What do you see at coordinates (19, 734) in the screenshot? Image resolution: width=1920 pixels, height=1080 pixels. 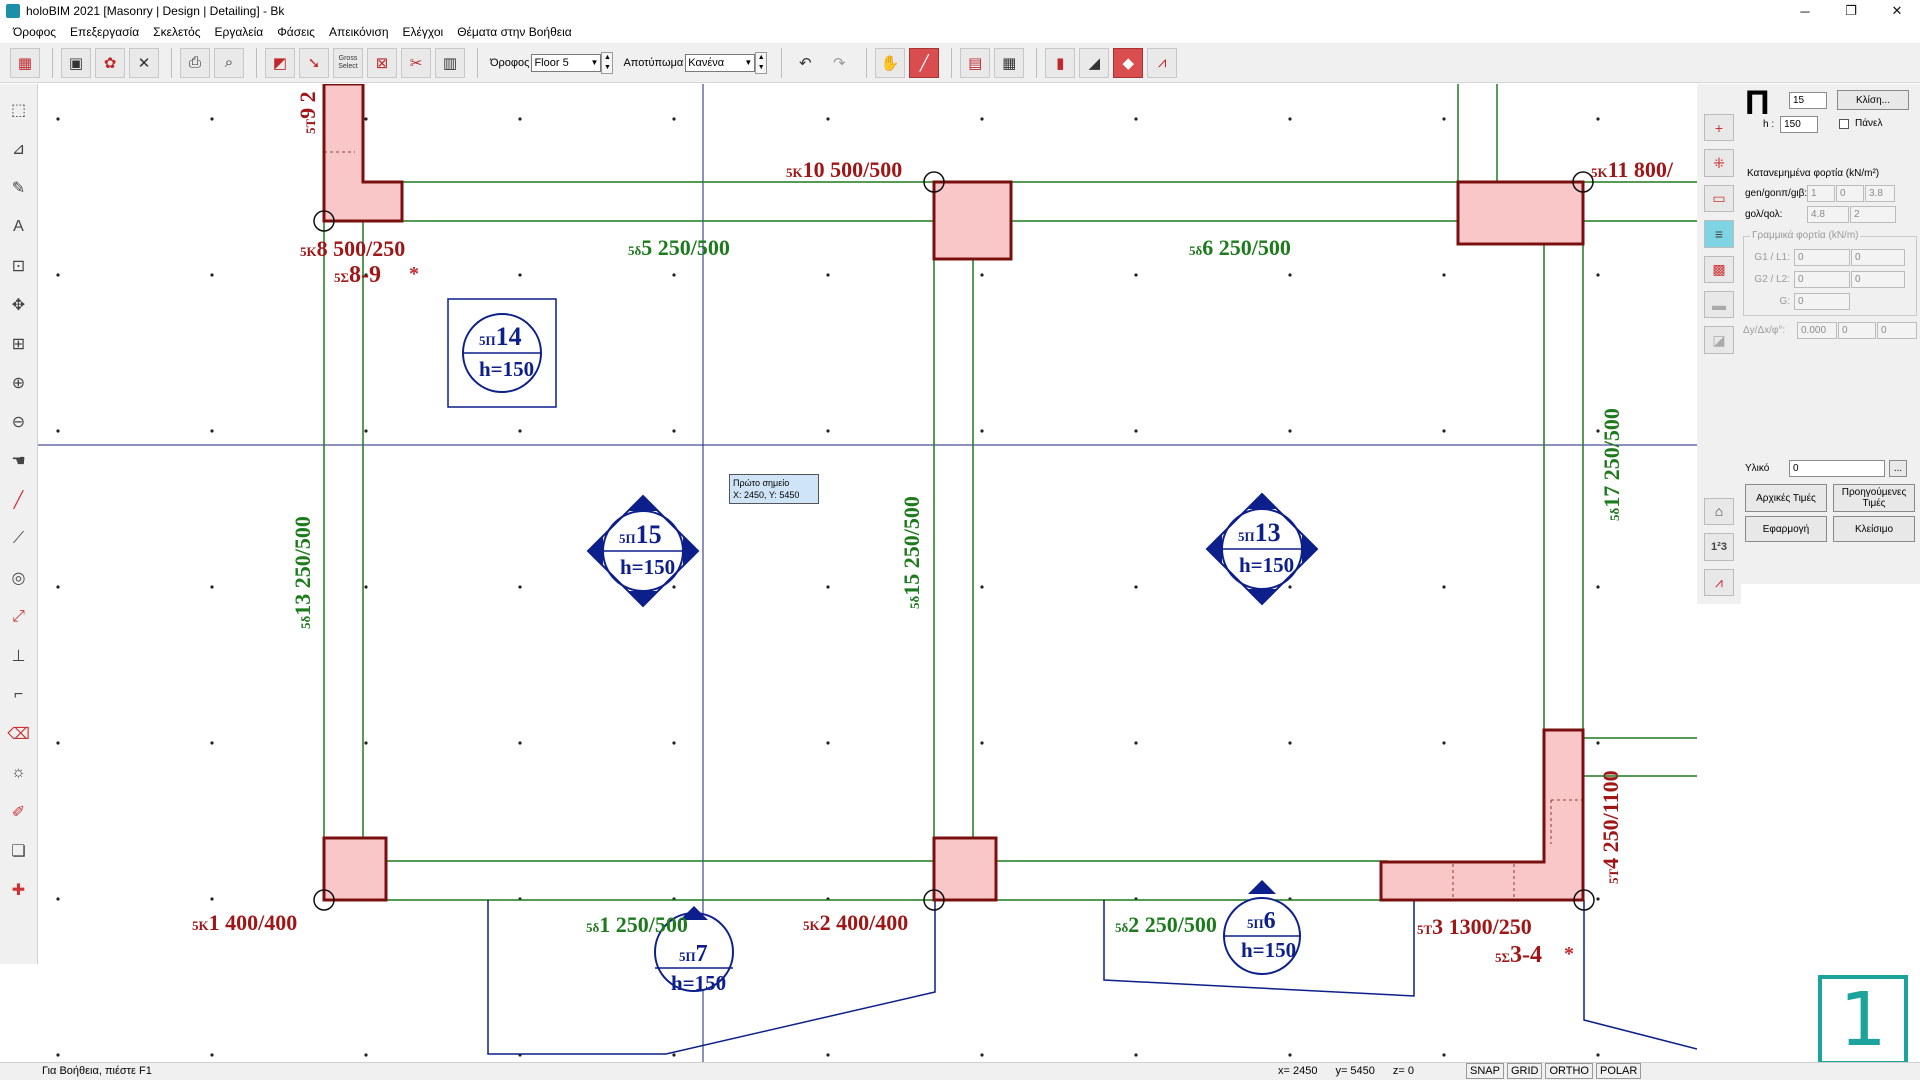 I see `erase-object-icon: ⌫` at bounding box center [19, 734].